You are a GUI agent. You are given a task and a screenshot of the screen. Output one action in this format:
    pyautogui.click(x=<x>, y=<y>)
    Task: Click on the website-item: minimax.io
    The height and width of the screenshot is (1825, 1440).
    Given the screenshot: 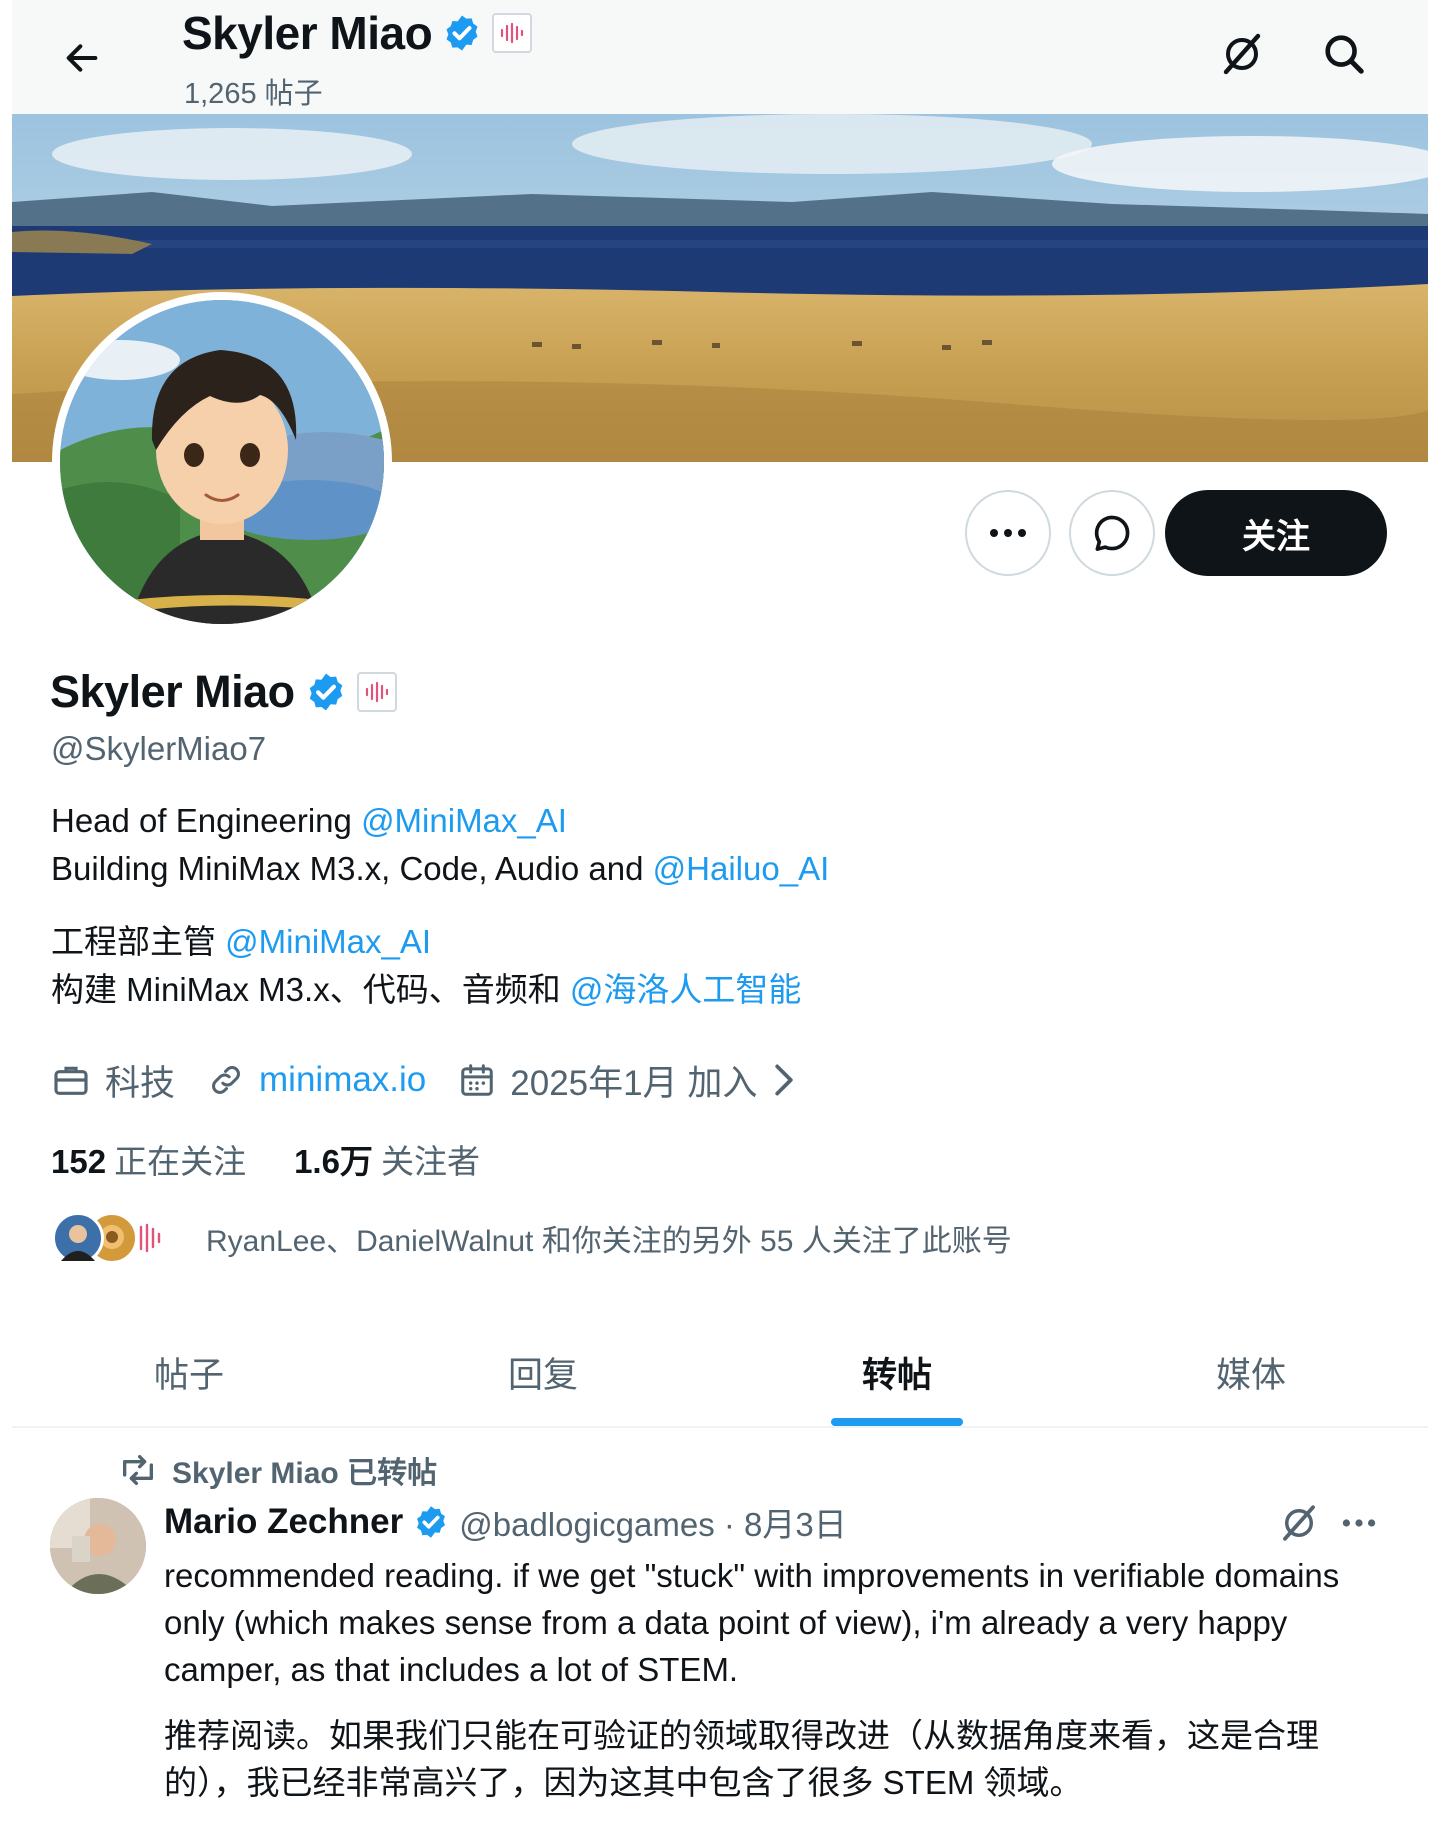 What is the action you would take?
    pyautogui.click(x=316, y=1080)
    